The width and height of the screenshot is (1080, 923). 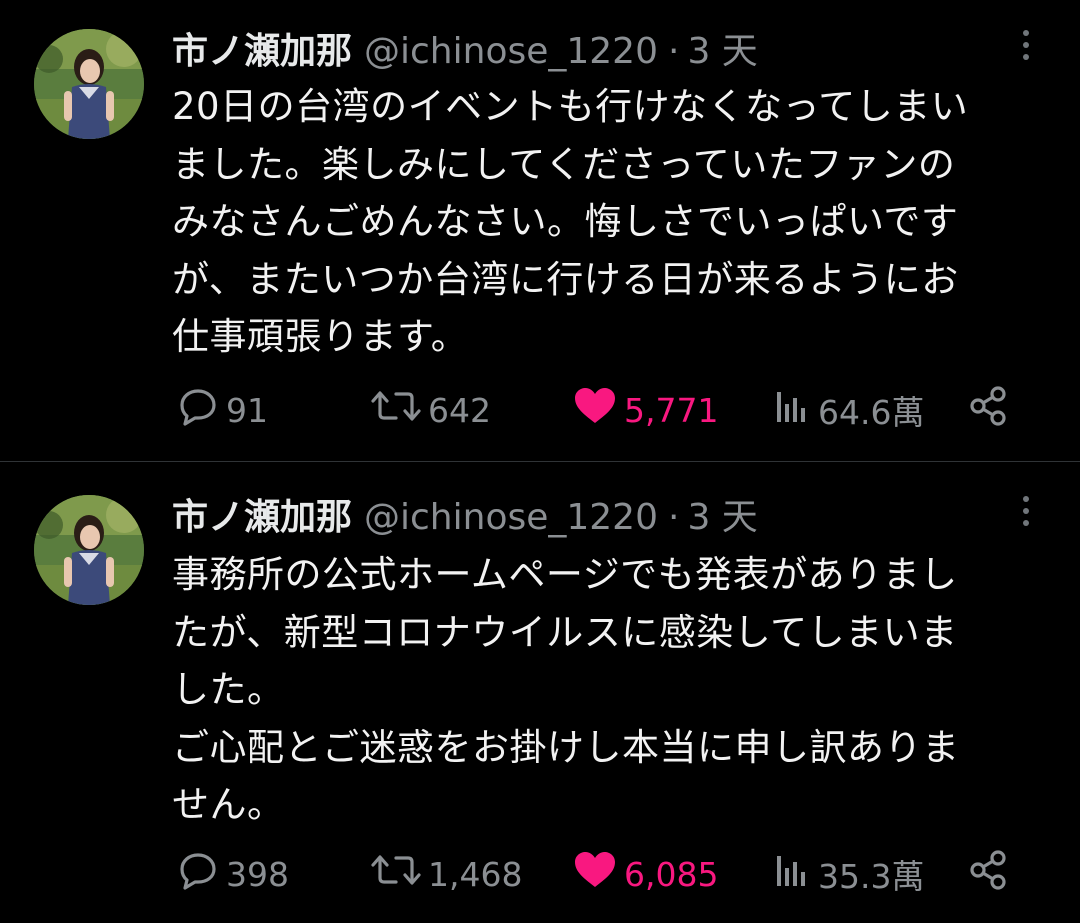 What do you see at coordinates (257, 874) in the screenshot?
I see `reply-count: 398` at bounding box center [257, 874].